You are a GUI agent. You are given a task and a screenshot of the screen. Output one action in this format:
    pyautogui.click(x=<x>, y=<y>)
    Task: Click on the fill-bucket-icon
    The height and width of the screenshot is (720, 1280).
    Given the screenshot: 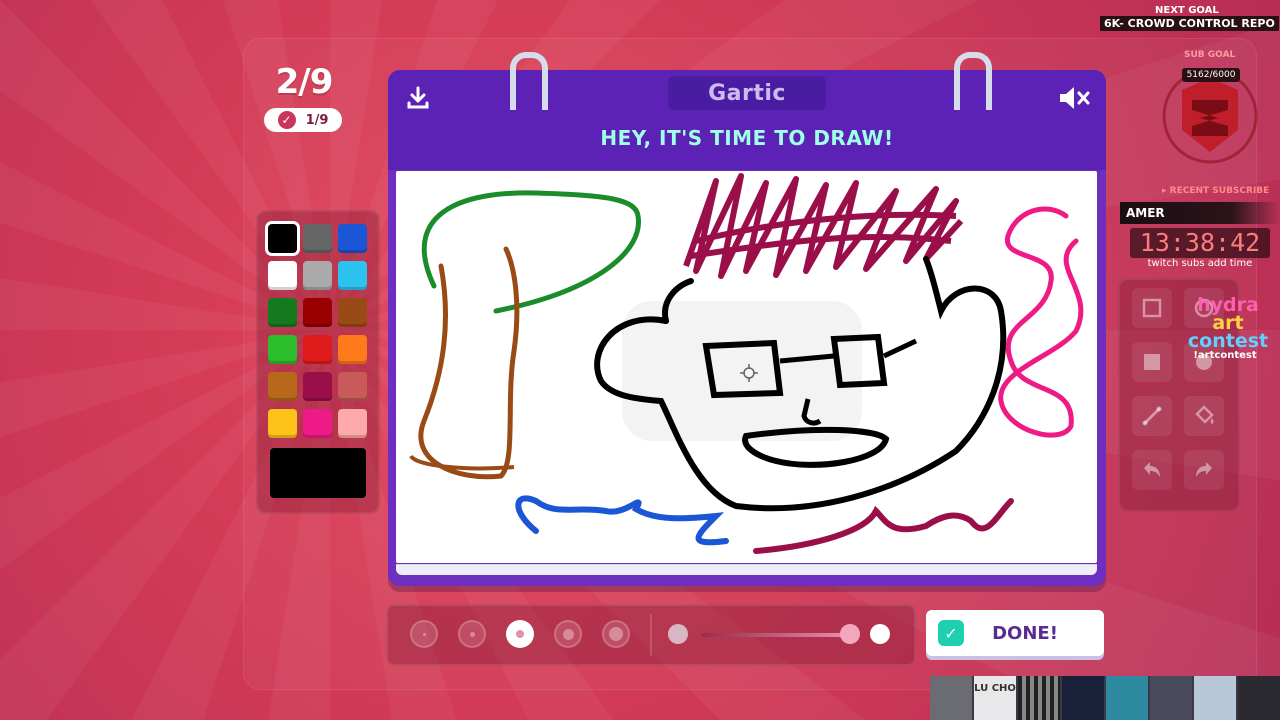 What is the action you would take?
    pyautogui.click(x=1204, y=414)
    